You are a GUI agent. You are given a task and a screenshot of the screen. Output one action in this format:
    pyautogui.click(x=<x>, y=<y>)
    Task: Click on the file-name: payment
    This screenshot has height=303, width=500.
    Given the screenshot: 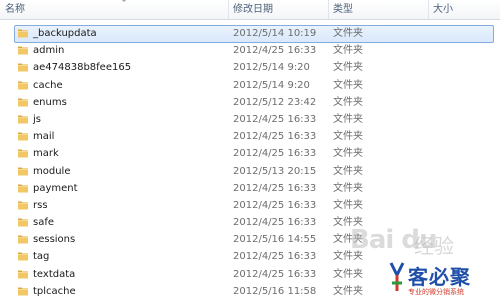 What is the action you would take?
    pyautogui.click(x=55, y=188)
    